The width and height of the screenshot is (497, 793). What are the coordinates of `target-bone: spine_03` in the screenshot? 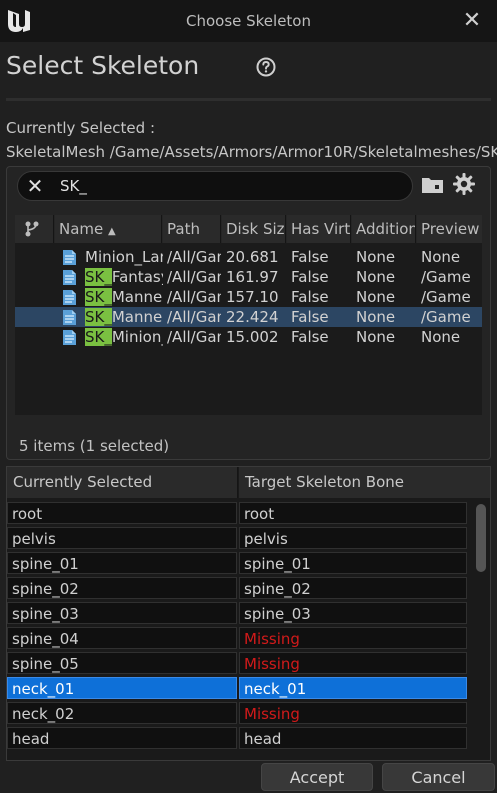 It's located at (353, 613).